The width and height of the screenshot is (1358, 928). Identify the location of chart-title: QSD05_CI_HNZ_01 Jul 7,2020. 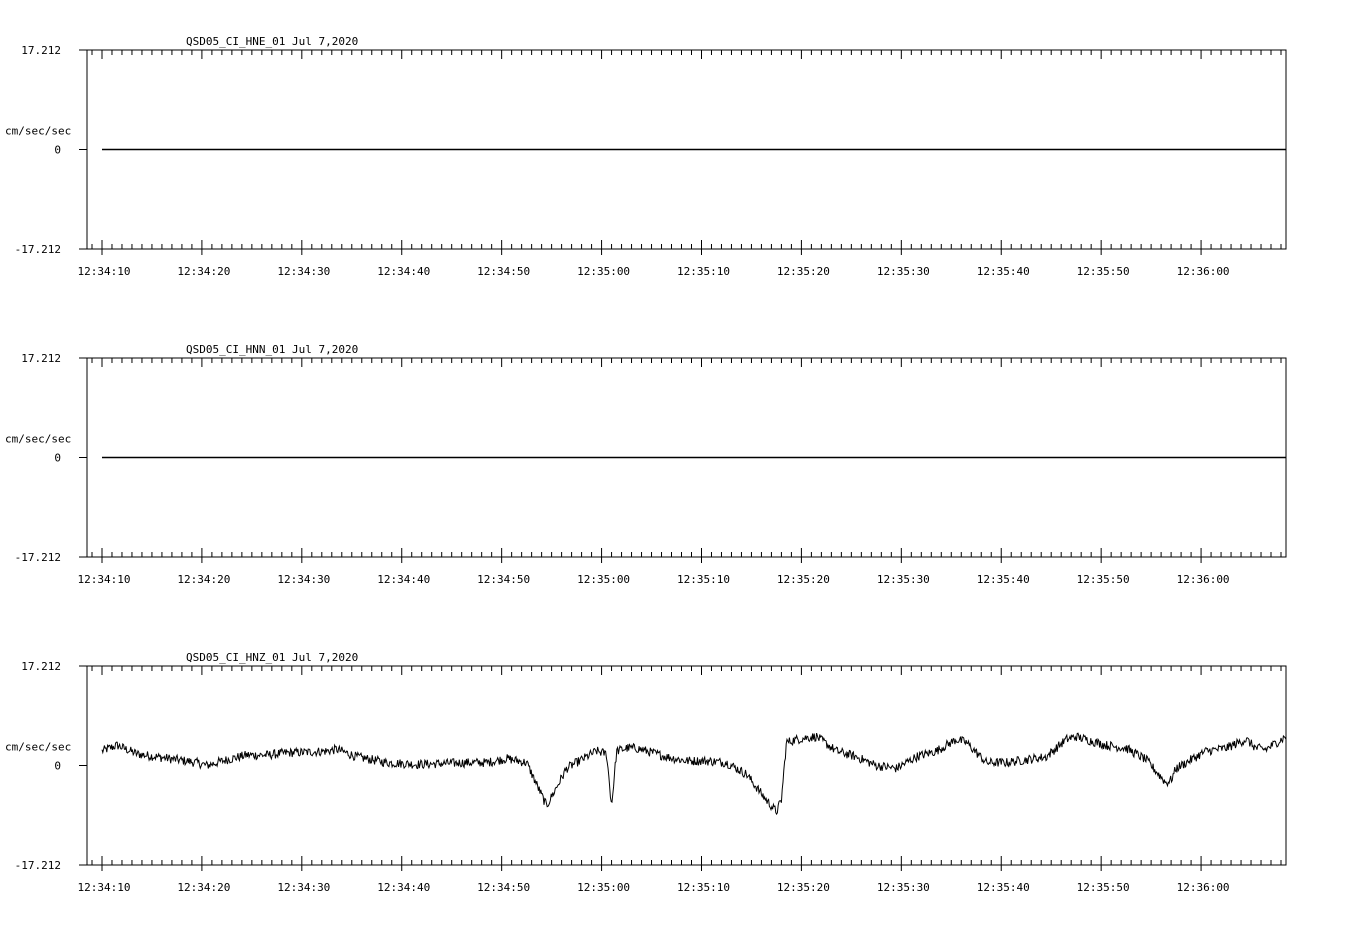
(272, 657).